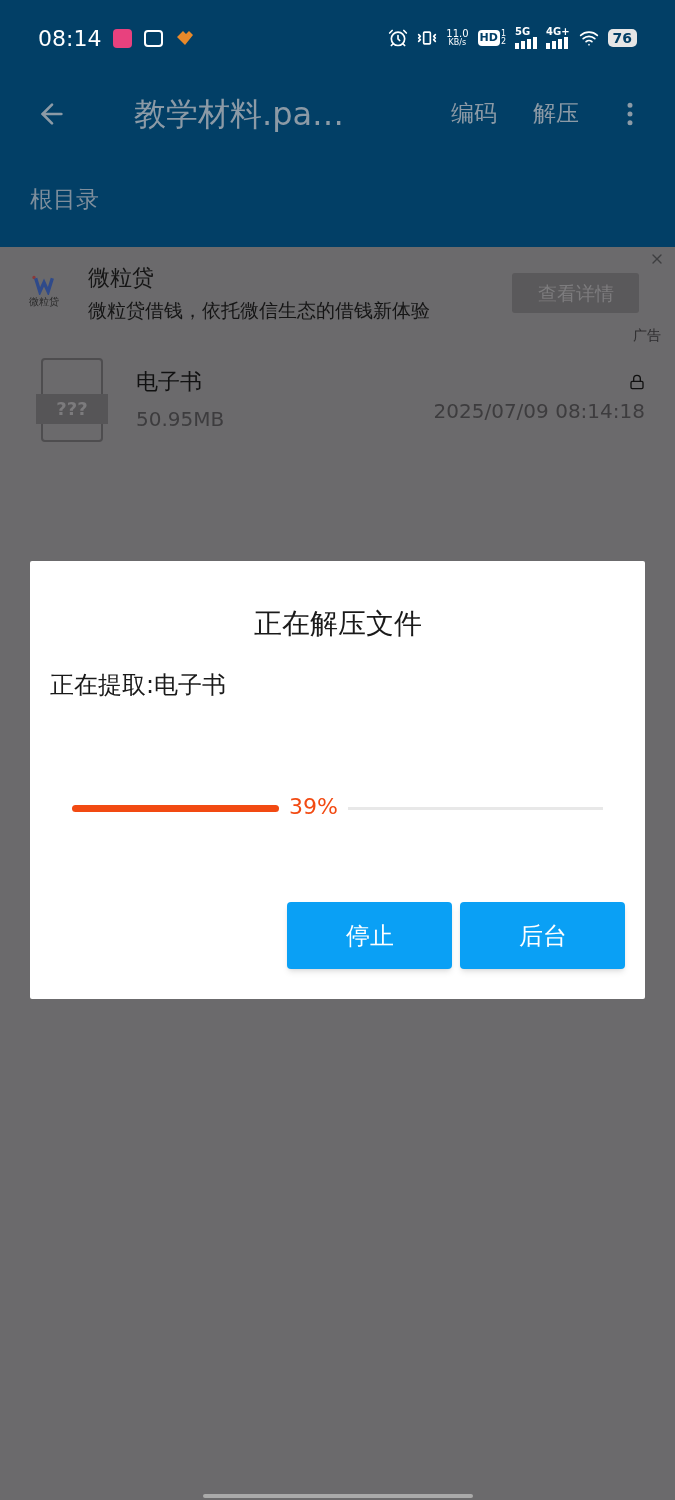 The image size is (675, 1500). What do you see at coordinates (503, 42) in the screenshot?
I see `hd-sim-number: 2` at bounding box center [503, 42].